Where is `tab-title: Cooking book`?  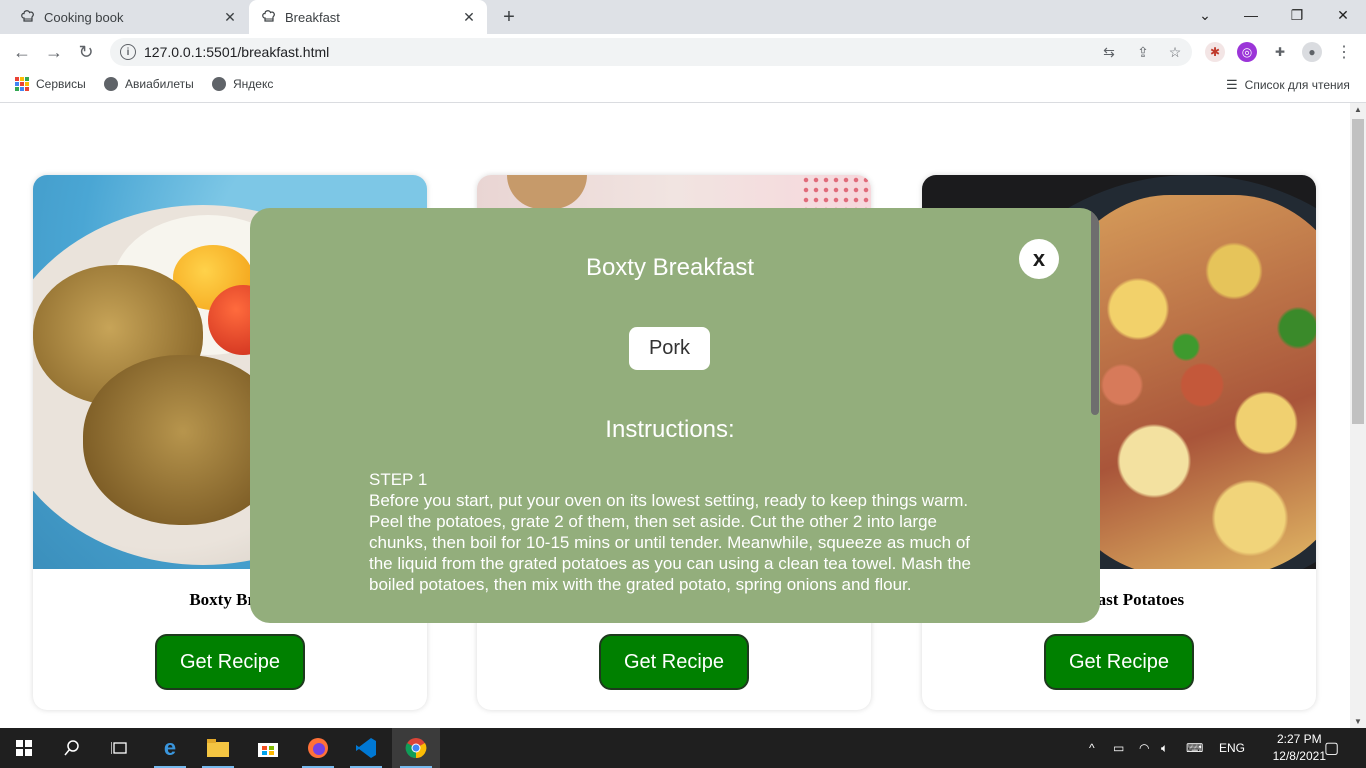 tab-title: Cooking book is located at coordinates (84, 17).